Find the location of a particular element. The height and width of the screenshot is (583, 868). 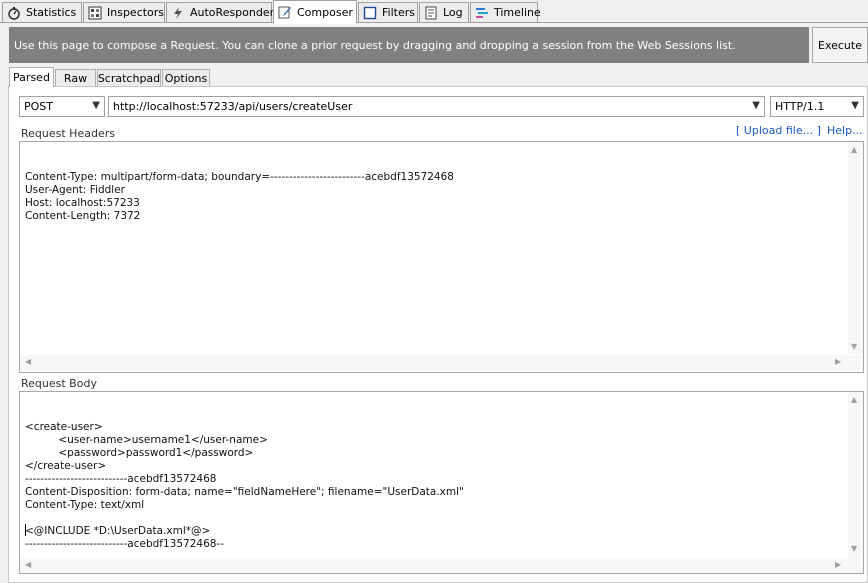

tab-scratchpad: Scratchpad is located at coordinates (129, 78).